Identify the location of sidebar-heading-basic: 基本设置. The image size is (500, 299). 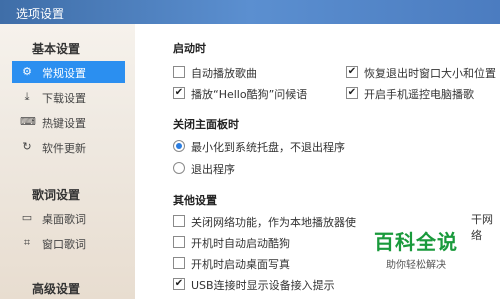
(56, 49).